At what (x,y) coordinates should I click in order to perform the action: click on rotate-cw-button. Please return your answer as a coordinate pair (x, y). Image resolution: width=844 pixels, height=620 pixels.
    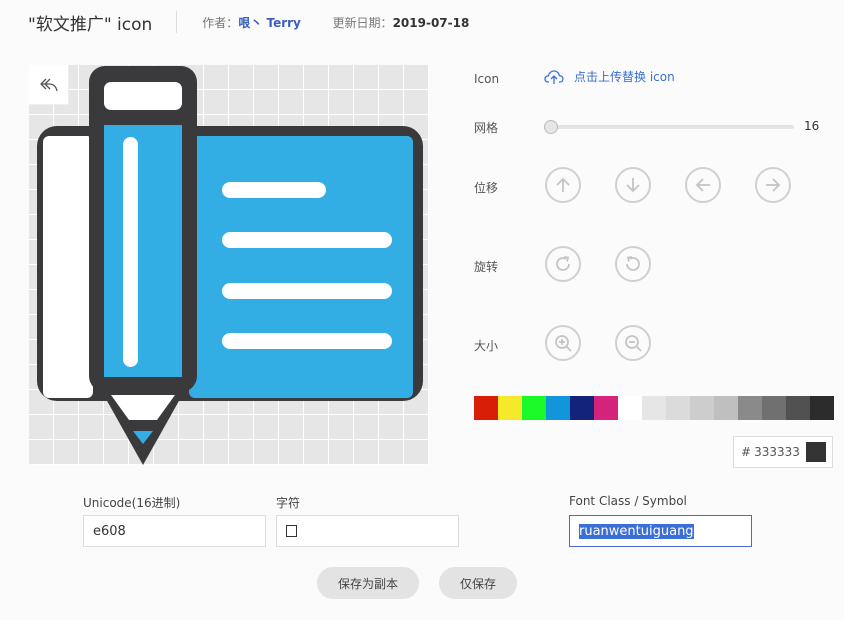
    Looking at the image, I should click on (563, 264).